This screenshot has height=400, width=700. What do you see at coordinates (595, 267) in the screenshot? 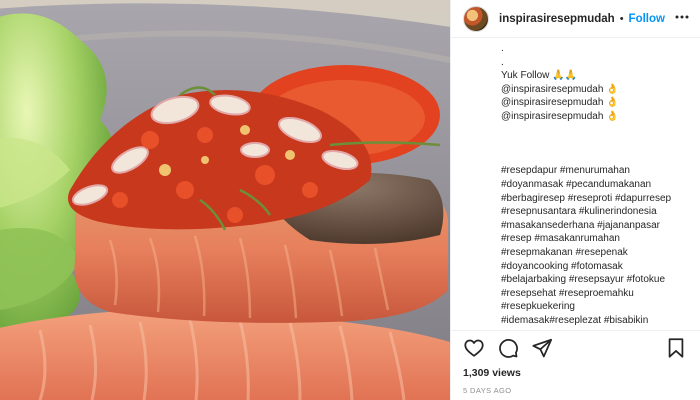
I see `hashtag-line: #doyancooking #fotomasak` at bounding box center [595, 267].